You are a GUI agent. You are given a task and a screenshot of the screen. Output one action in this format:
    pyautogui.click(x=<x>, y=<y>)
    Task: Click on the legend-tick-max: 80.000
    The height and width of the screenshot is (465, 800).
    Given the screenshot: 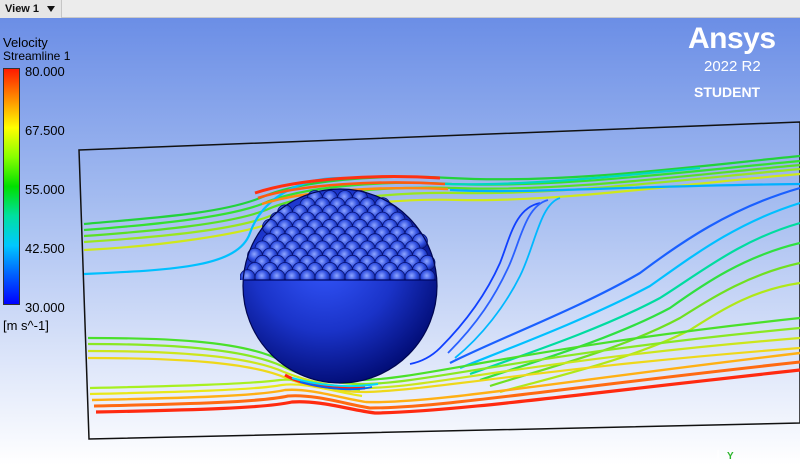 What is the action you would take?
    pyautogui.click(x=45, y=71)
    